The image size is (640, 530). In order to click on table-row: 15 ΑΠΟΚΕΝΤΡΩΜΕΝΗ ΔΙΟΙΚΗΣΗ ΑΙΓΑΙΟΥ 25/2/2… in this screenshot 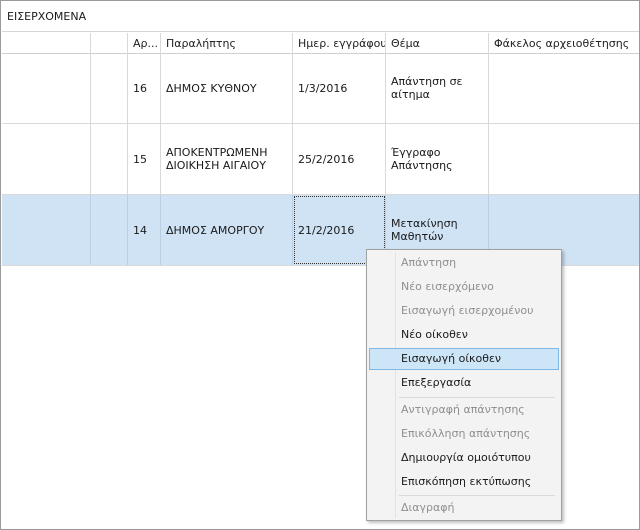, I will do `click(320, 159)`.